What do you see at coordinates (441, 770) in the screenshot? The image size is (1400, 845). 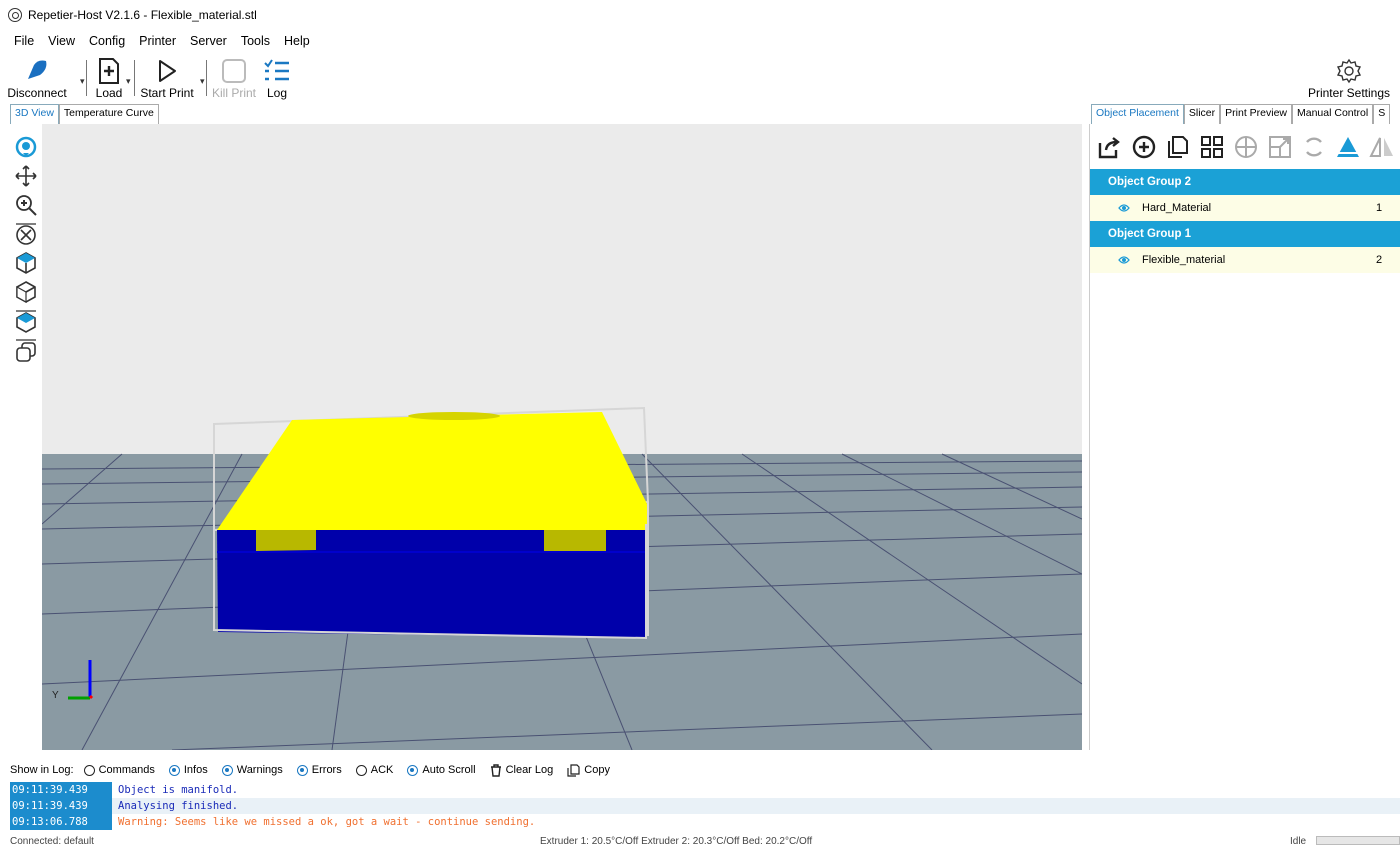 I see `log-autoscroll-option: Auto Scroll` at bounding box center [441, 770].